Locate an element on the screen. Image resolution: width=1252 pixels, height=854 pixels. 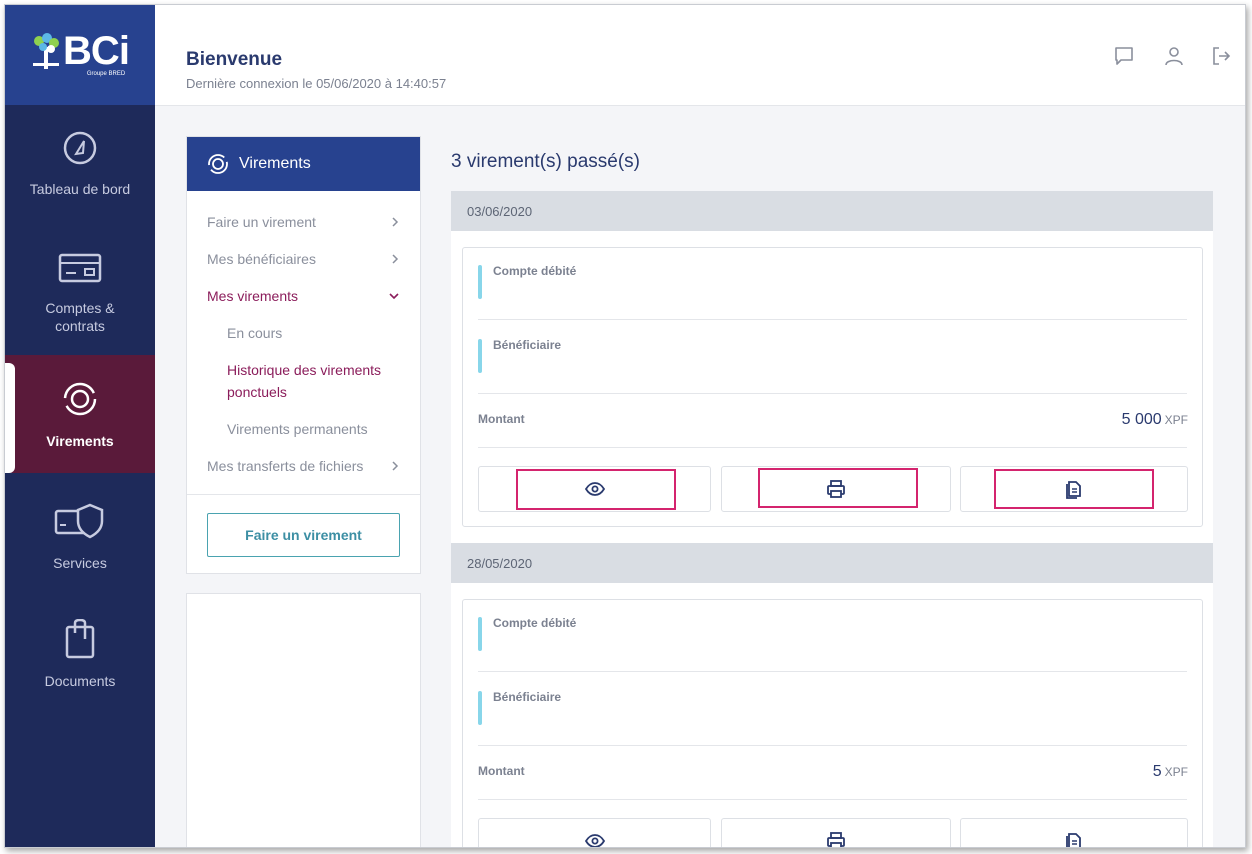
date-group-header: 03/06/2020 is located at coordinates (832, 211).